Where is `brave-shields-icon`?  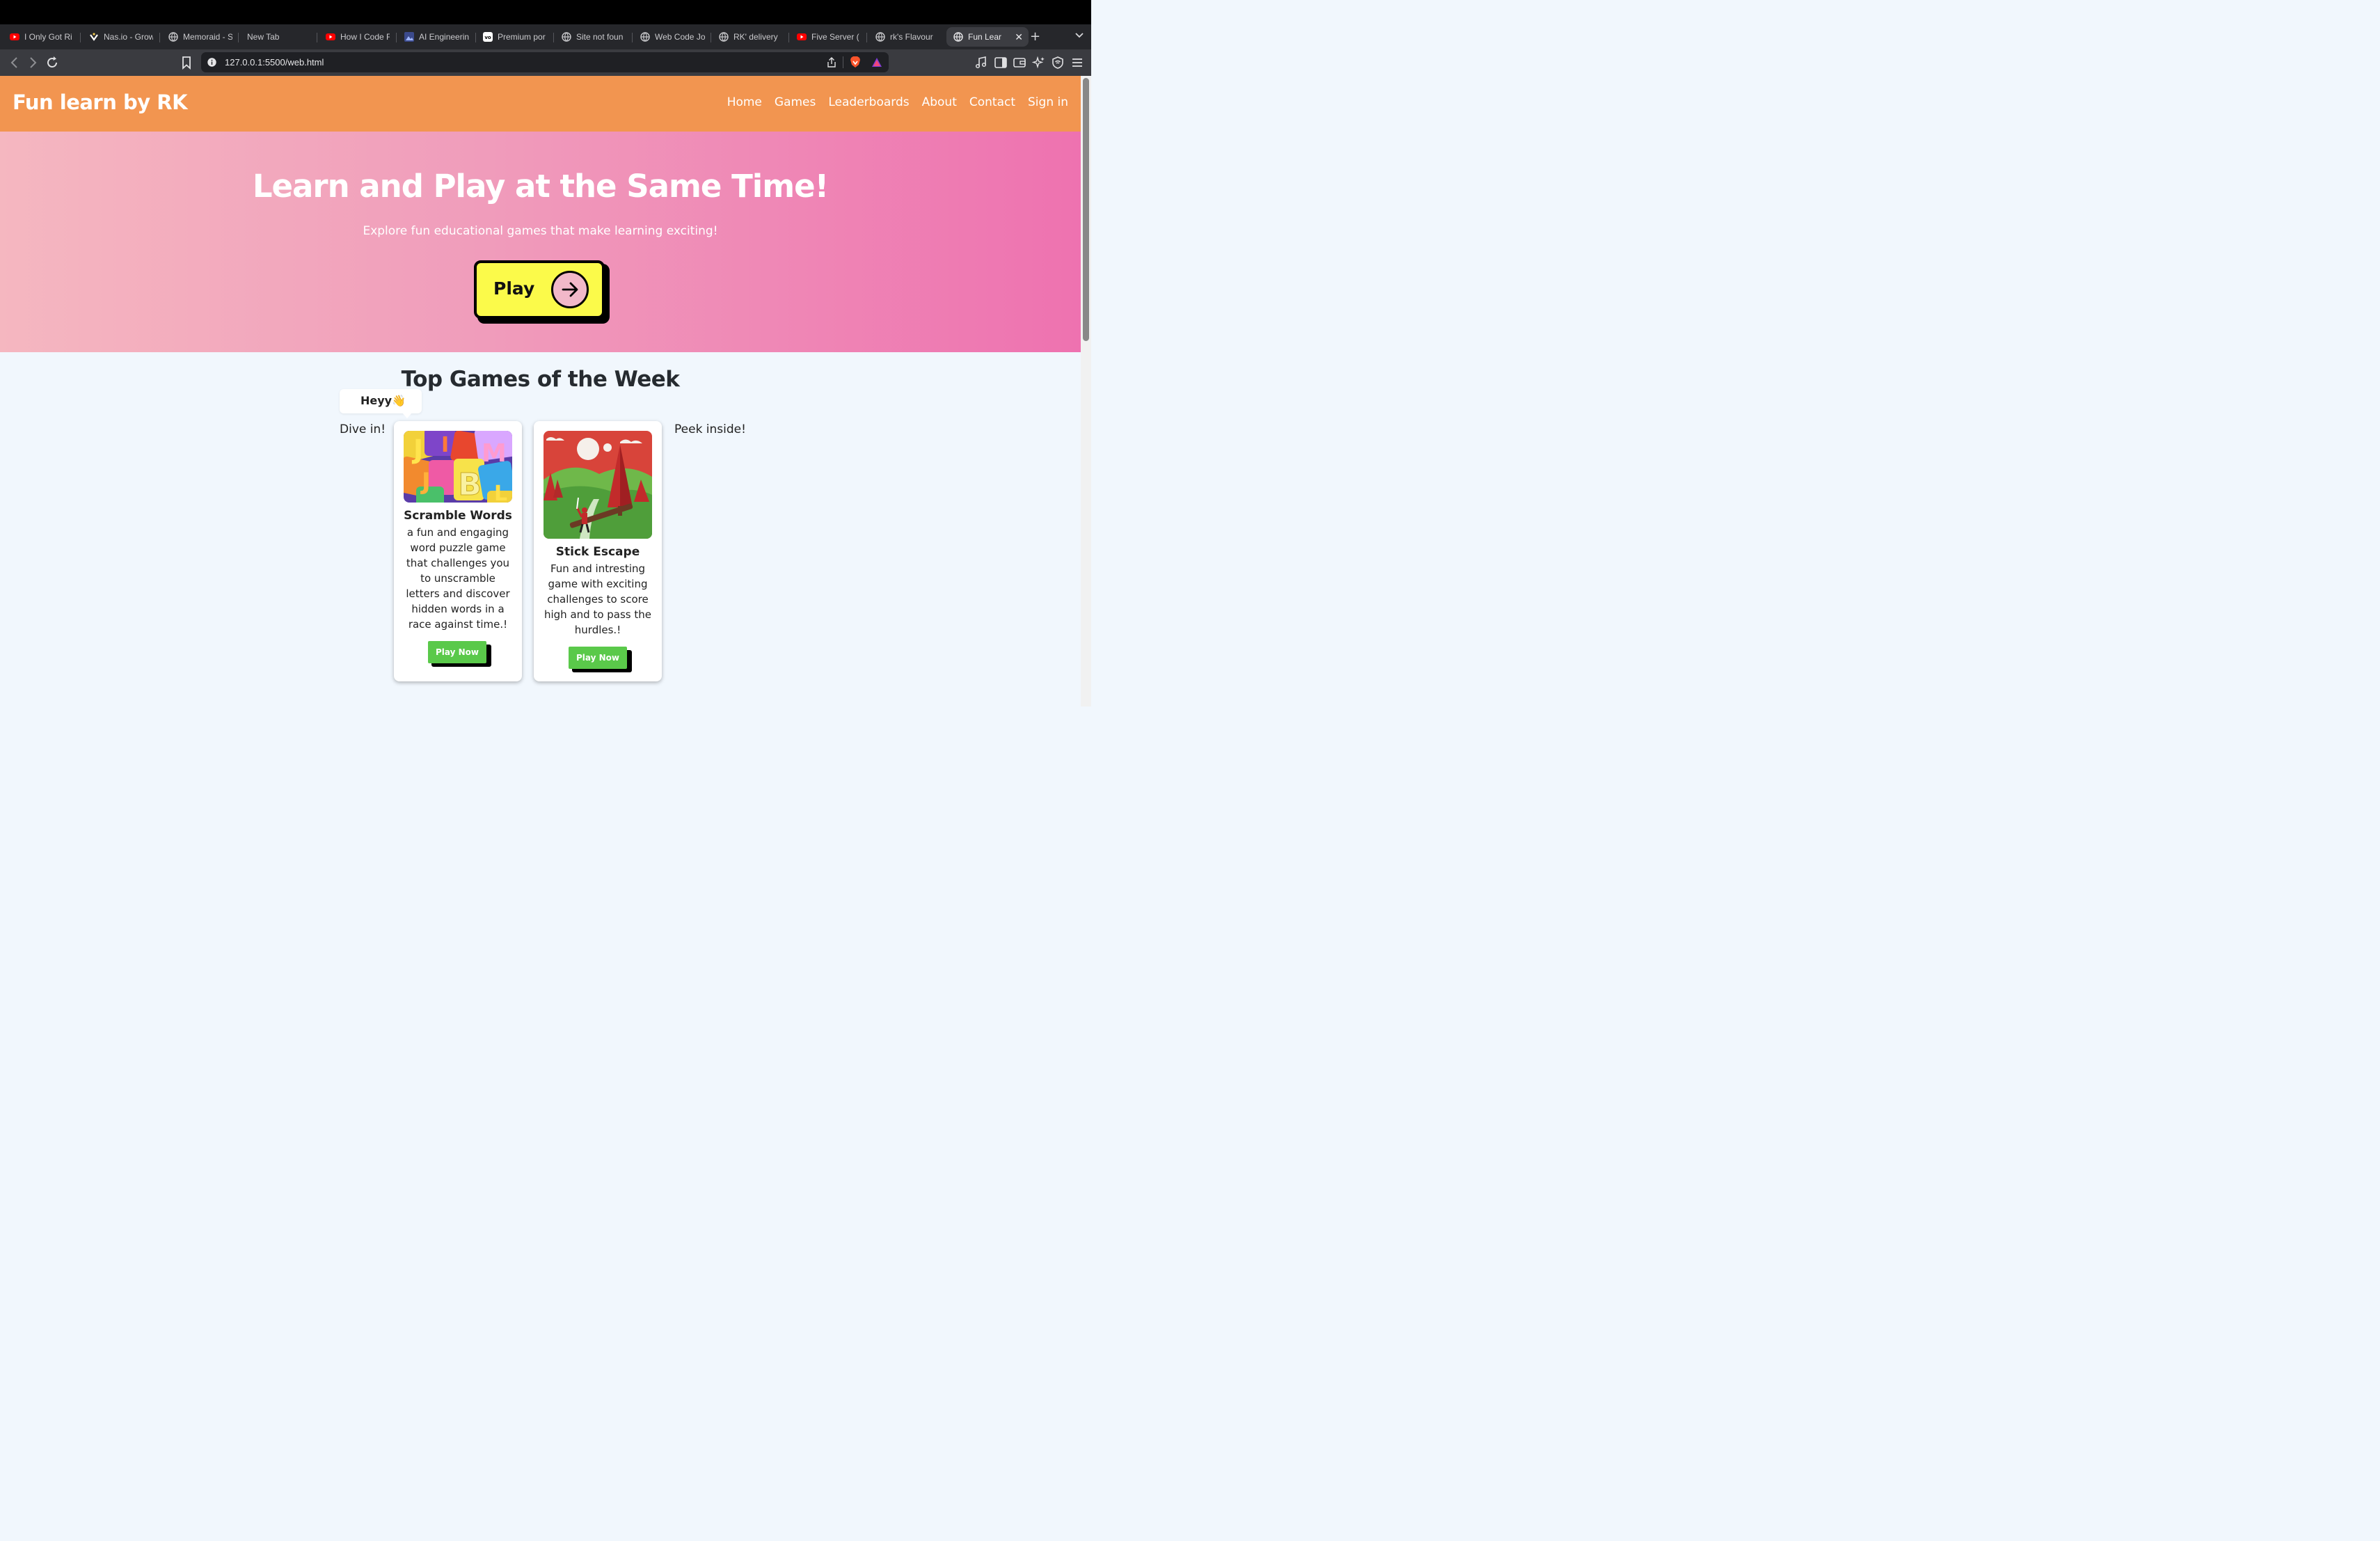 brave-shields-icon is located at coordinates (855, 62).